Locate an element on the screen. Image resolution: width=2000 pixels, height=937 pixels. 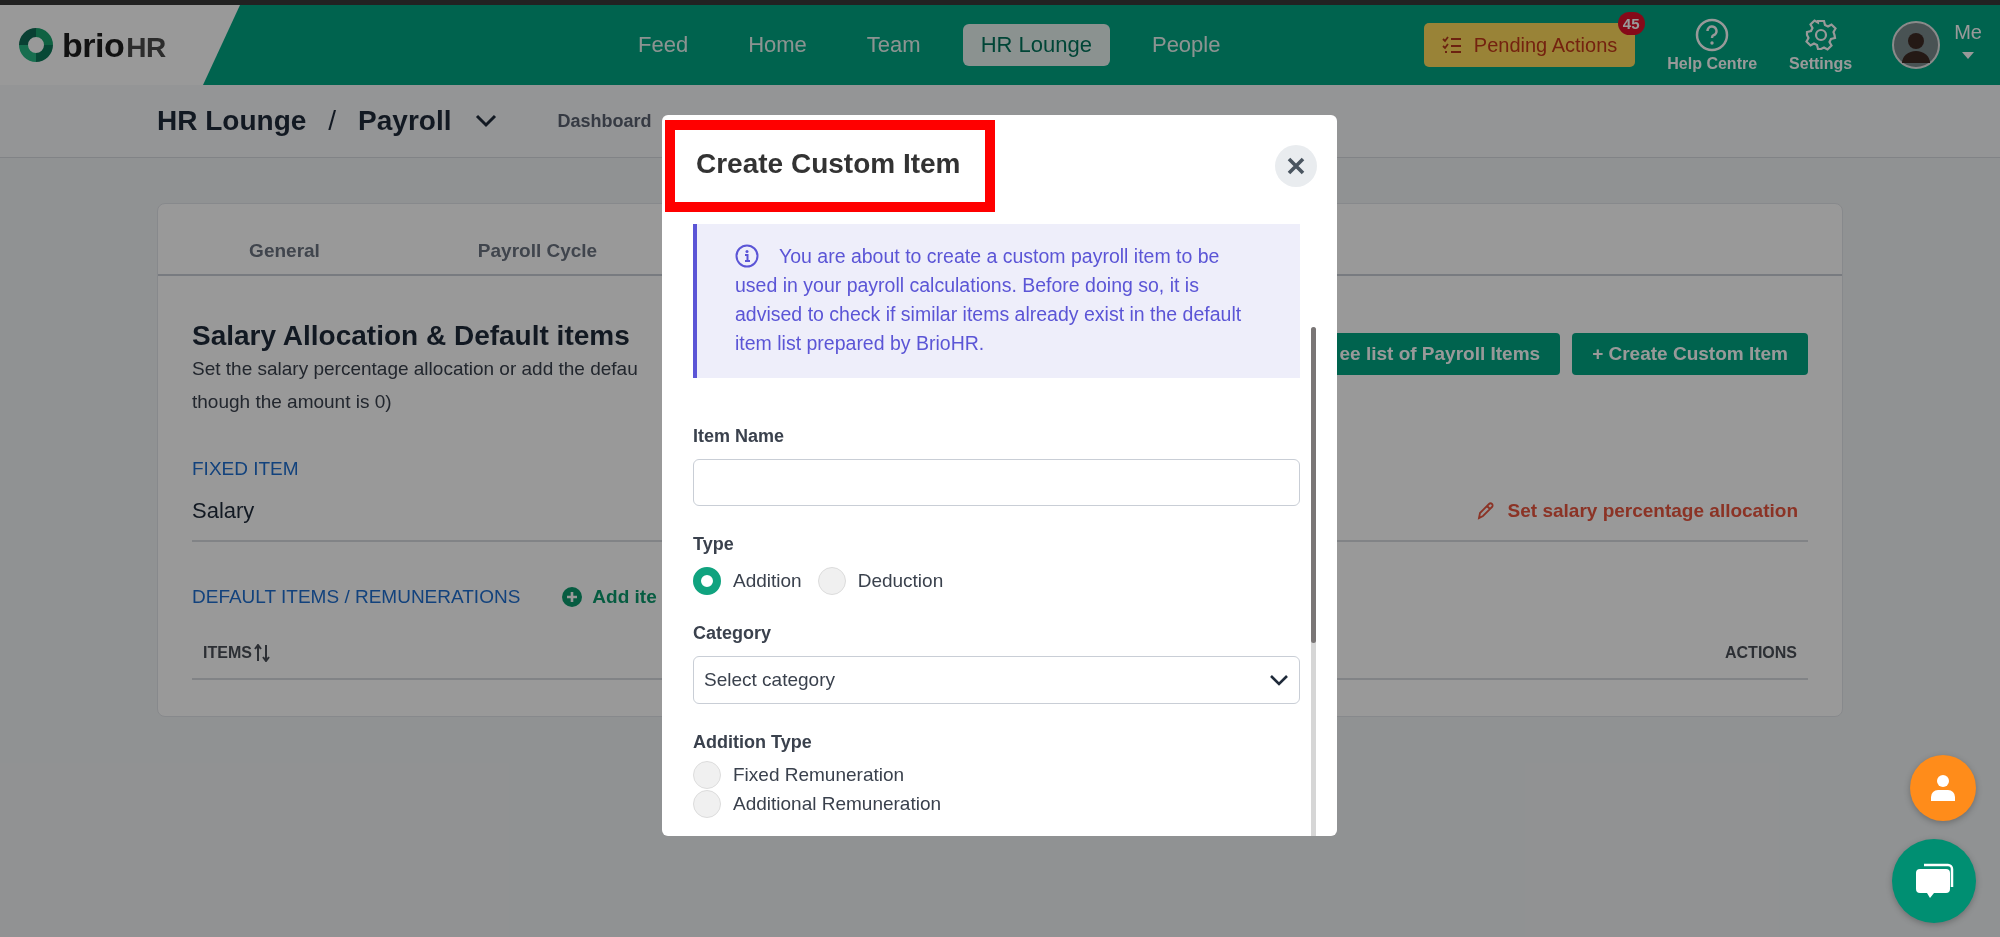
info-text: You are about to create a custom payroll item to be used in your payroll calculations. Before doing so, it is advised to check if similar items already exist in the default item list prepared by BrioHR. is located at coordinates (989, 299).